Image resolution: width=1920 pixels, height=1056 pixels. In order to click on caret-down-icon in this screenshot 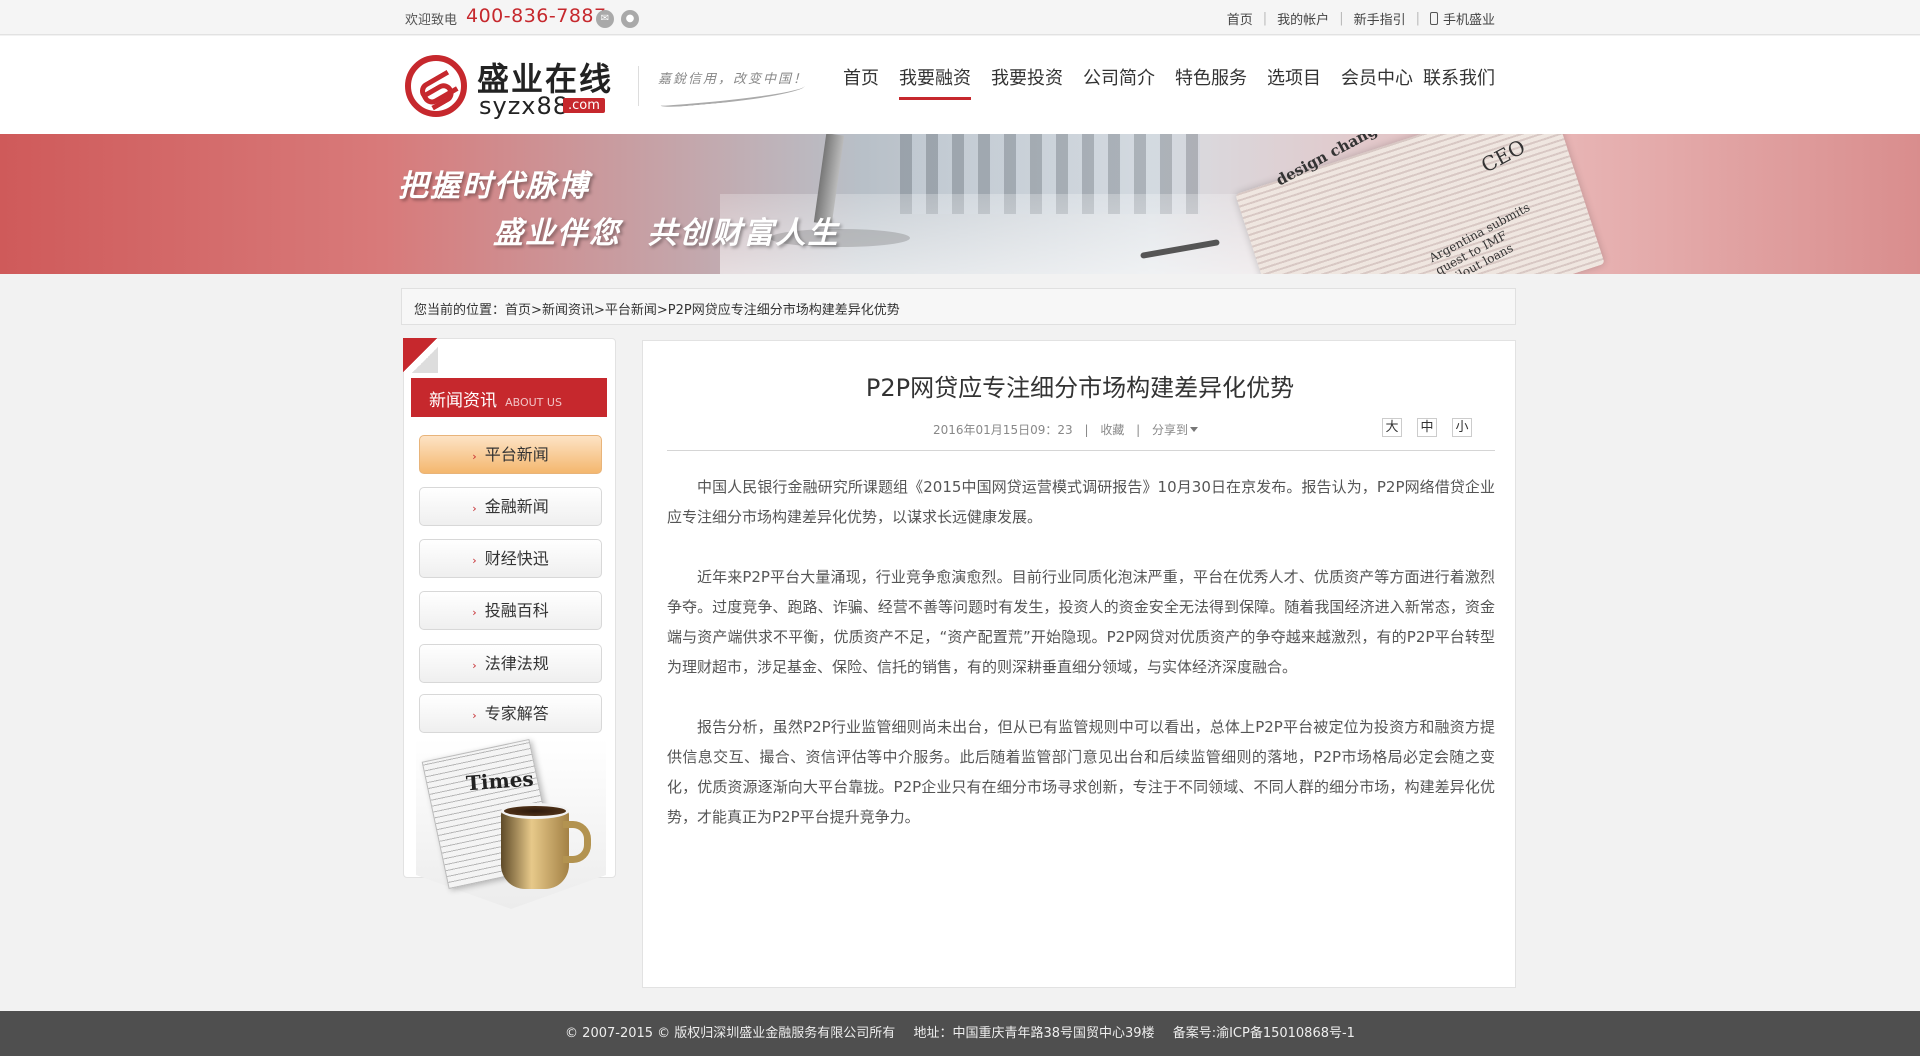, I will do `click(1194, 429)`.